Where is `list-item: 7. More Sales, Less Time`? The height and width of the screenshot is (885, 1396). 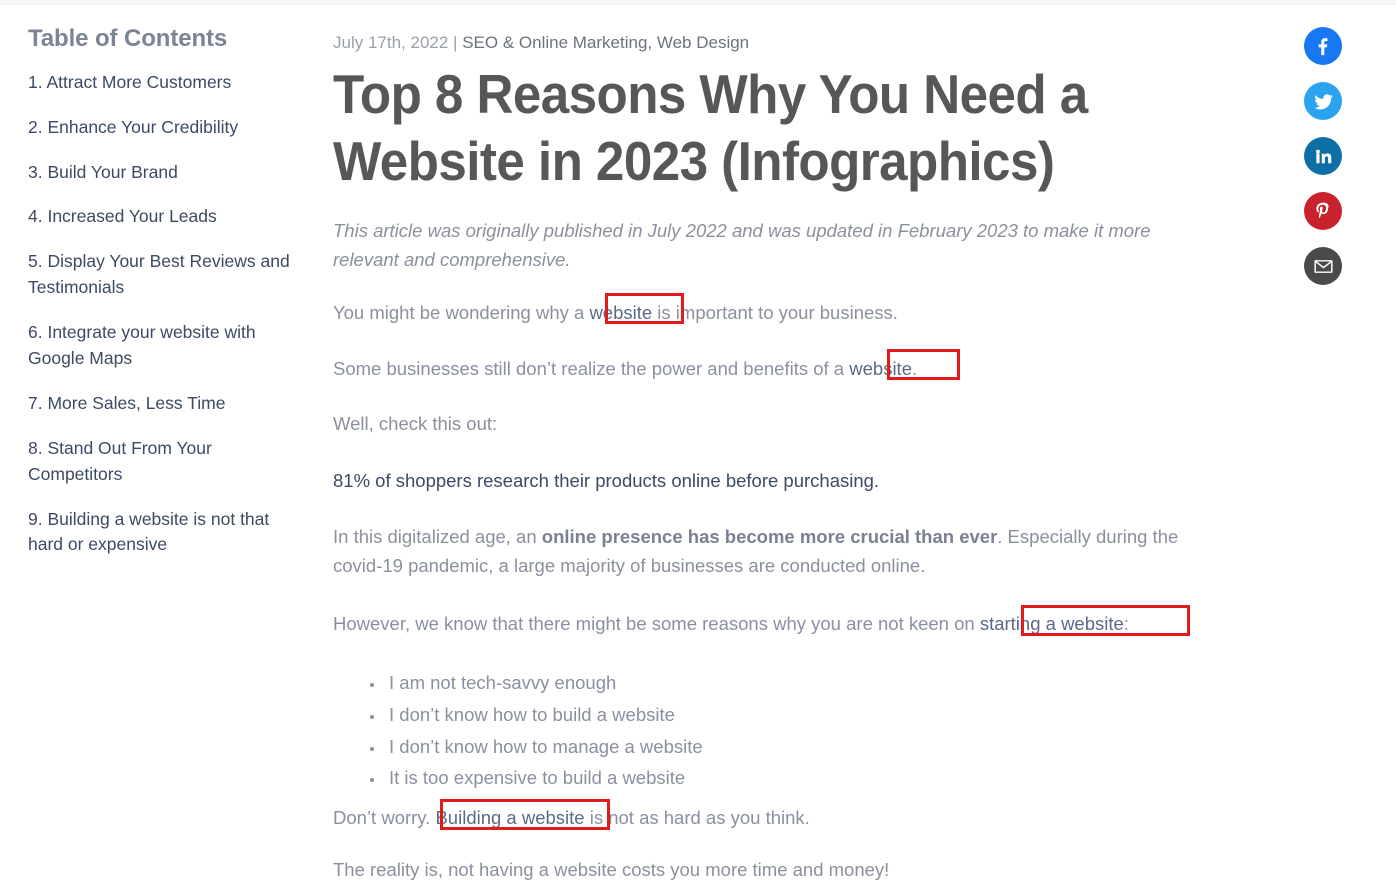
list-item: 7. More Sales, Less Time is located at coordinates (164, 404).